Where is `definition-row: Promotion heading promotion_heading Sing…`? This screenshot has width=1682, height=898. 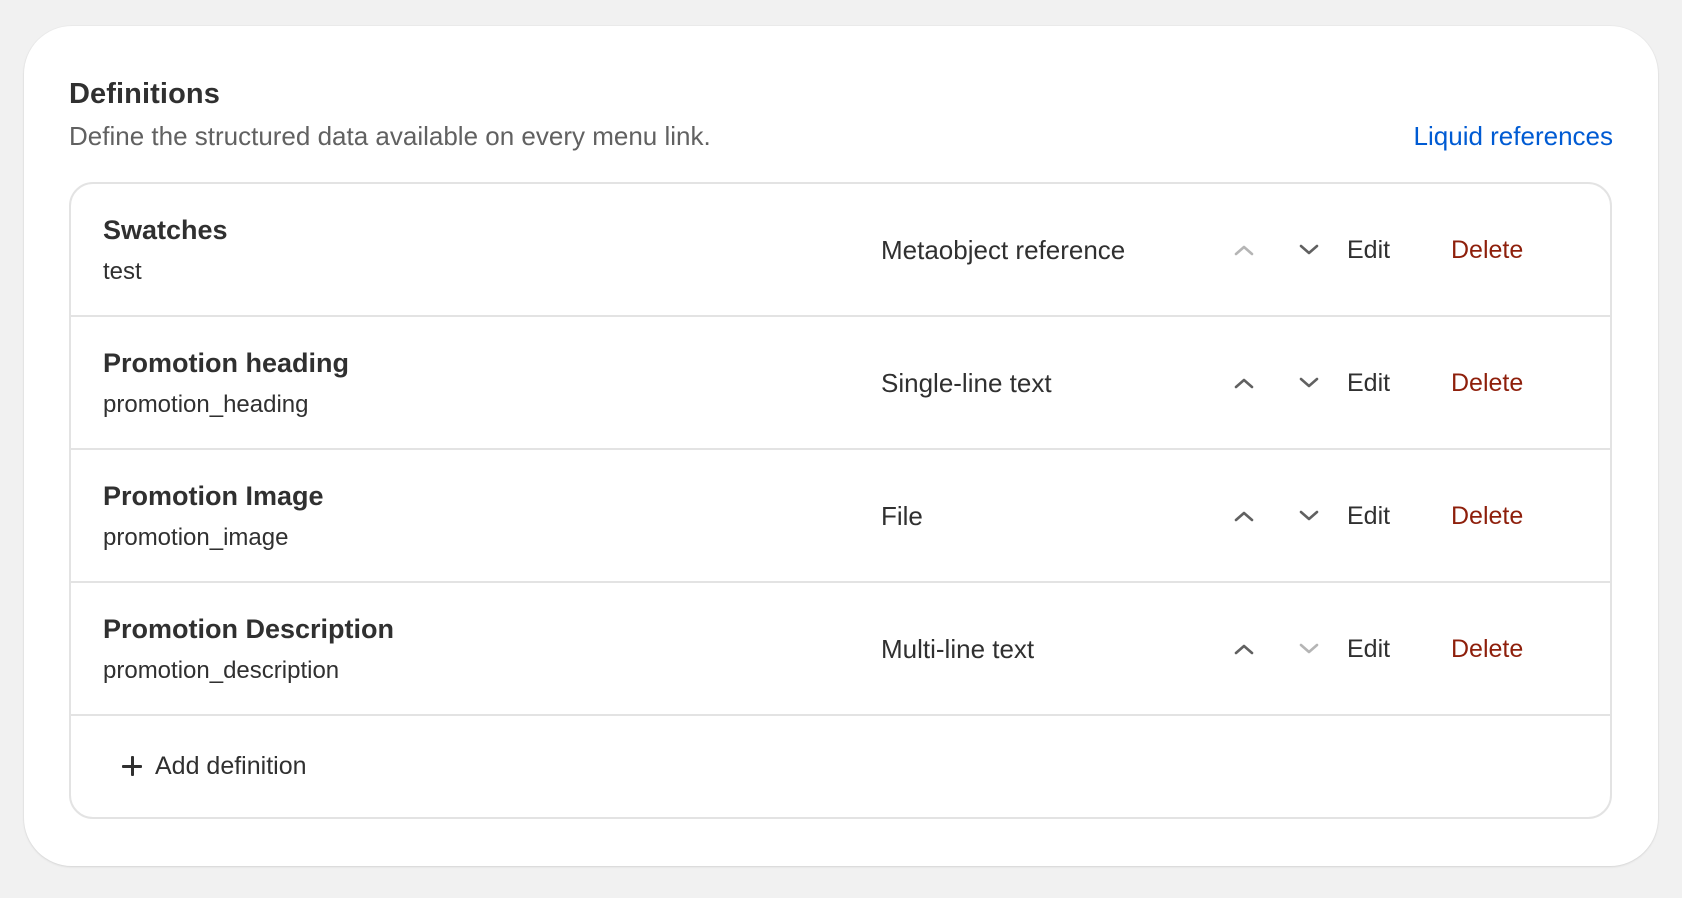
definition-row: Promotion heading promotion_heading Sing… is located at coordinates (840, 383).